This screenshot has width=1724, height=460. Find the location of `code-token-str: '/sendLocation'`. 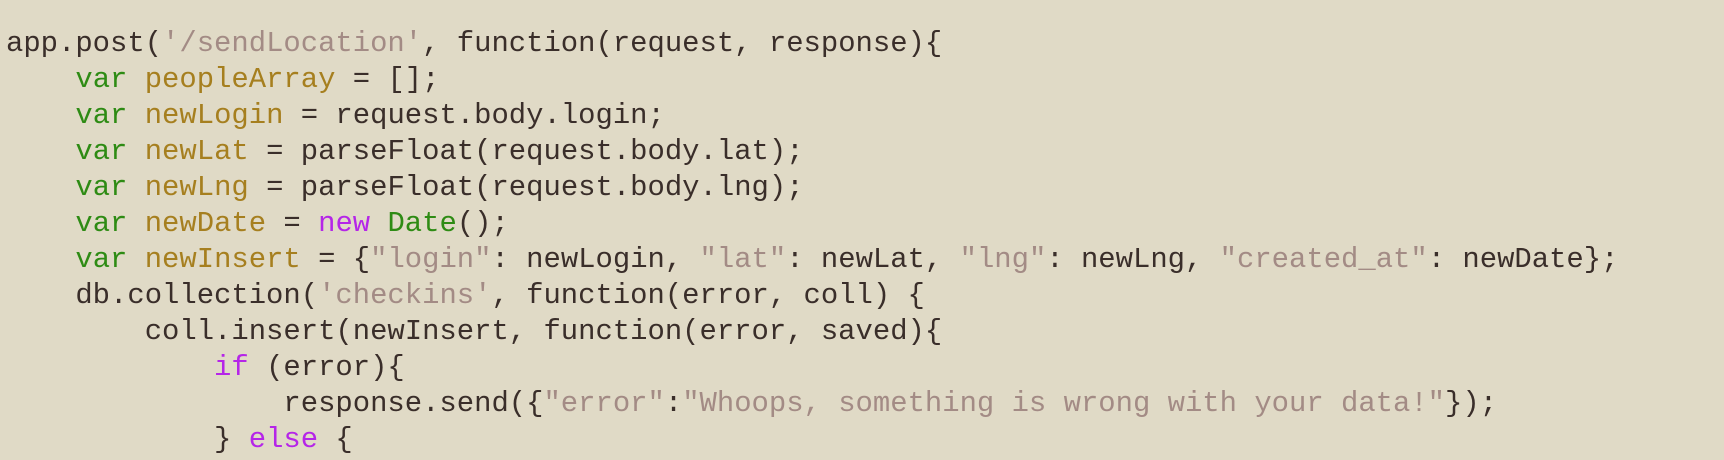

code-token-str: '/sendLocation' is located at coordinates (292, 43).